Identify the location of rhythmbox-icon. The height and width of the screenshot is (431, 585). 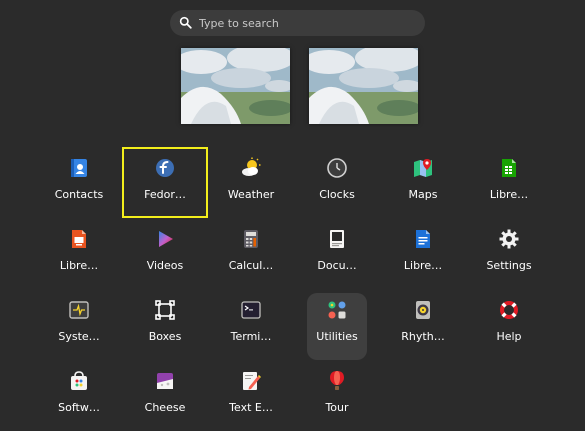
(423, 310).